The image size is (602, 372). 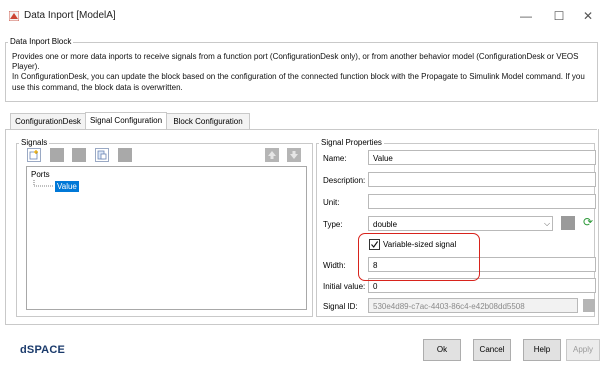 What do you see at coordinates (125, 155) in the screenshot?
I see `properties-icon` at bounding box center [125, 155].